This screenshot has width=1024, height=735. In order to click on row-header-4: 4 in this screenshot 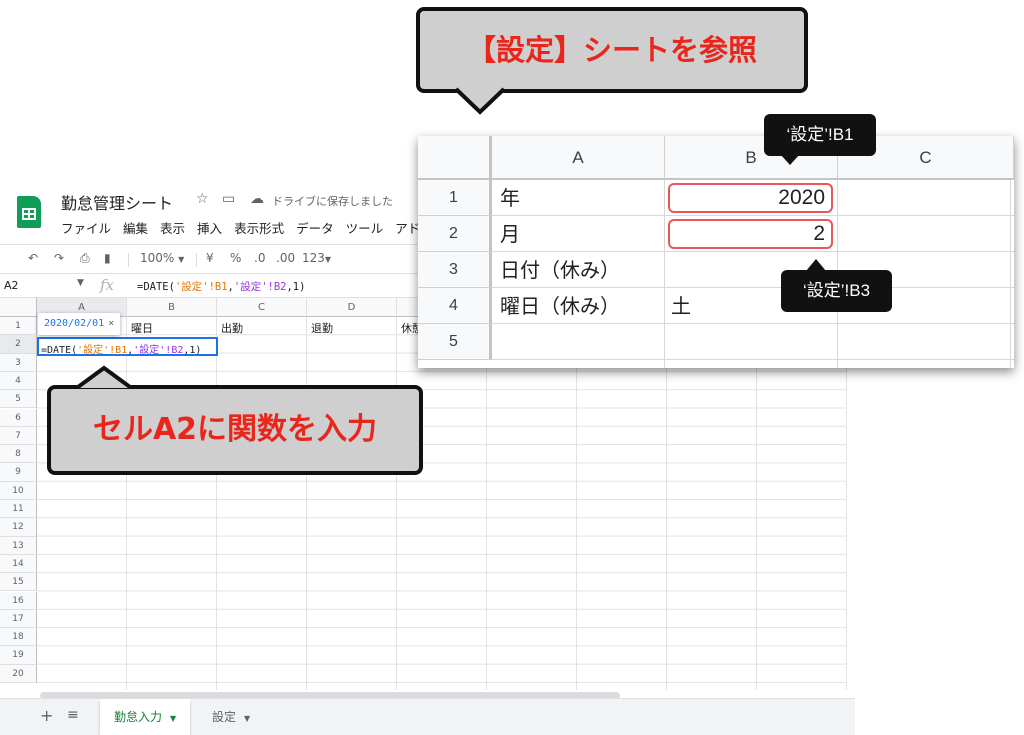, I will do `click(18, 381)`.